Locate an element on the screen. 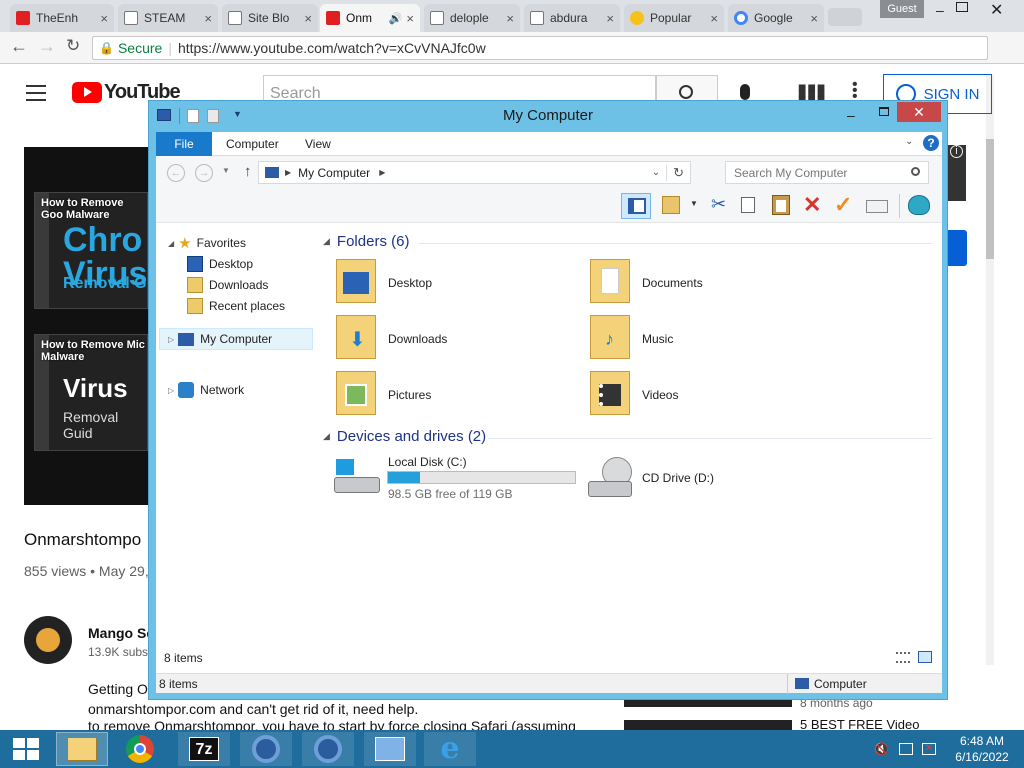 This screenshot has height=768, width=1024. profile-badge: Guest is located at coordinates (902, 9).